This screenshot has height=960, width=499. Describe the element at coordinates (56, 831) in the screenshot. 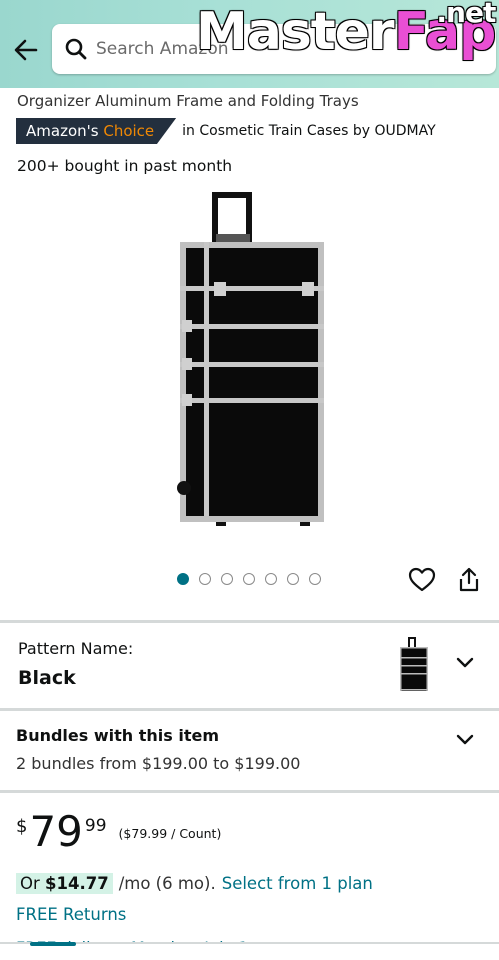

I see `price-whole: 79` at that location.